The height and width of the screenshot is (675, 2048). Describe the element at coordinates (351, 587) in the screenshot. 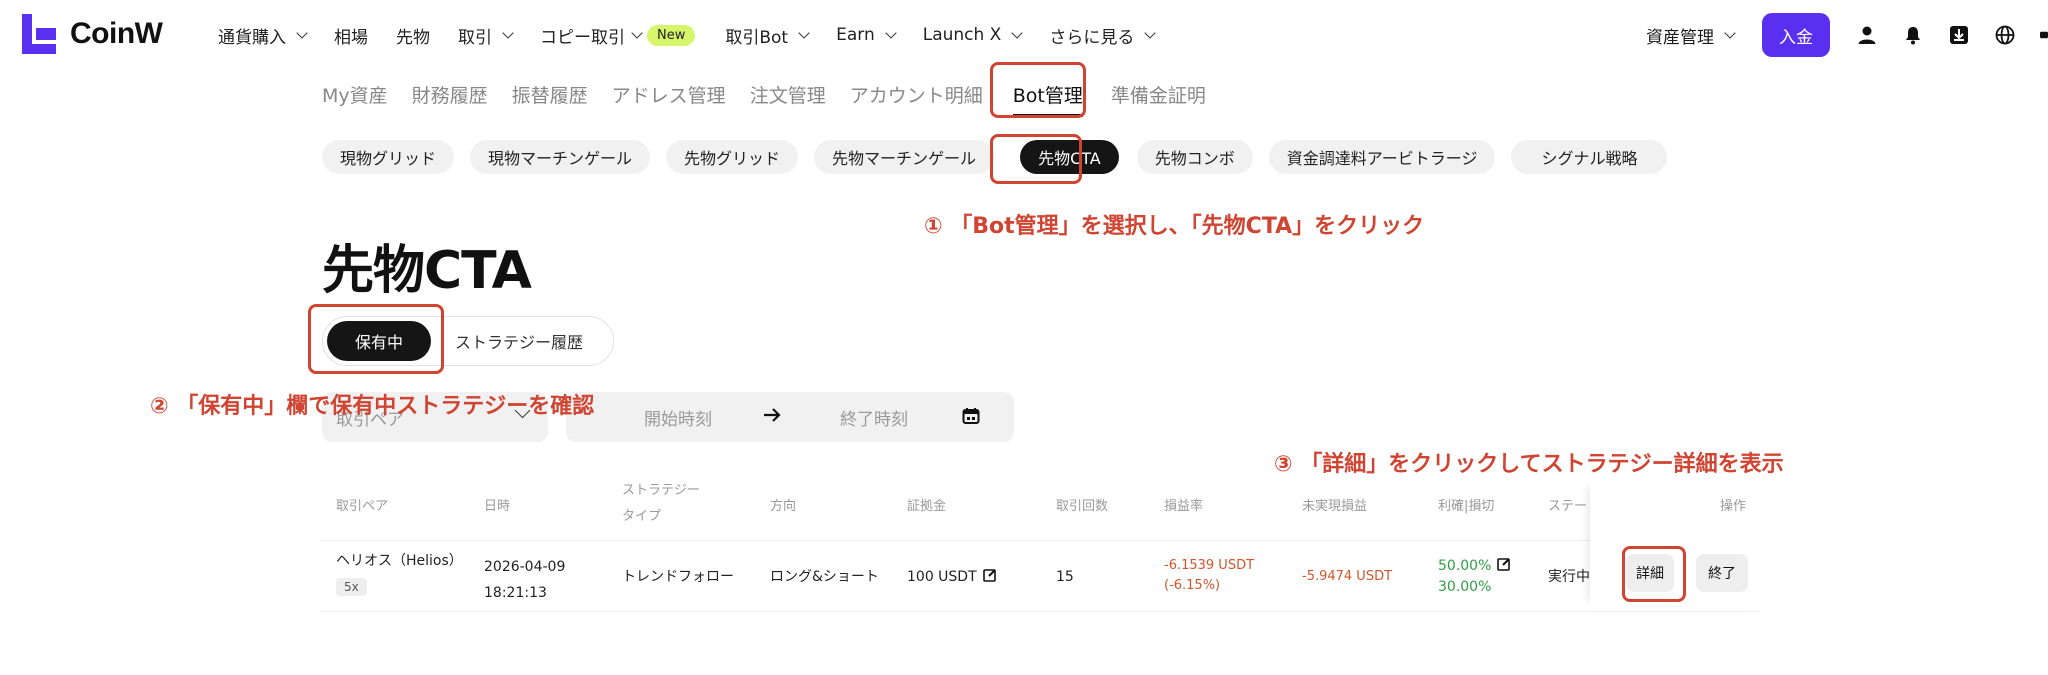

I see `leverage-badge: 5x` at that location.